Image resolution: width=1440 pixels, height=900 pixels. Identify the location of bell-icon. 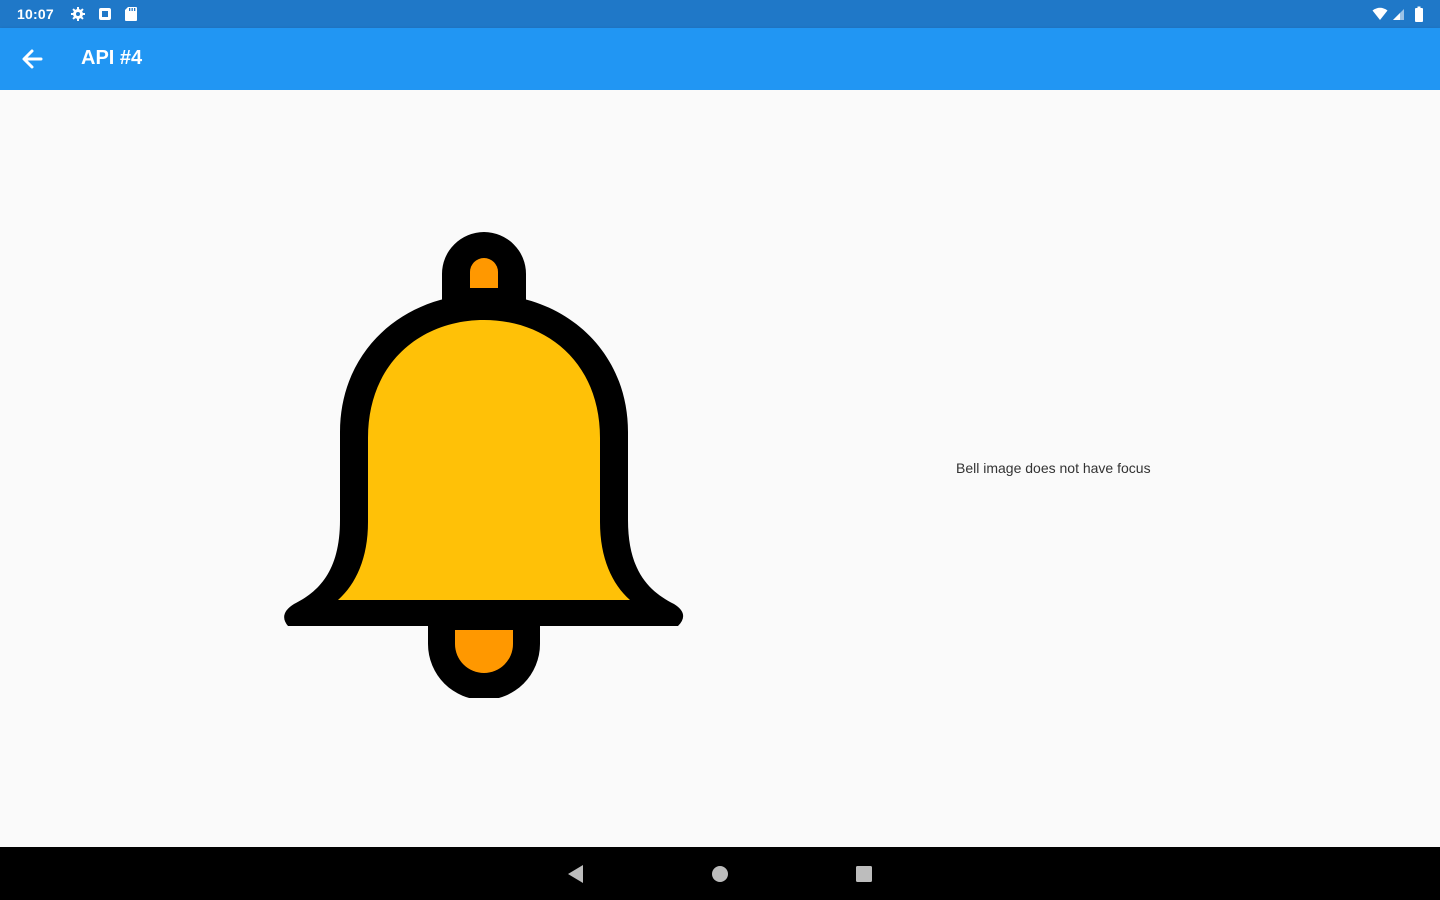
(484, 465).